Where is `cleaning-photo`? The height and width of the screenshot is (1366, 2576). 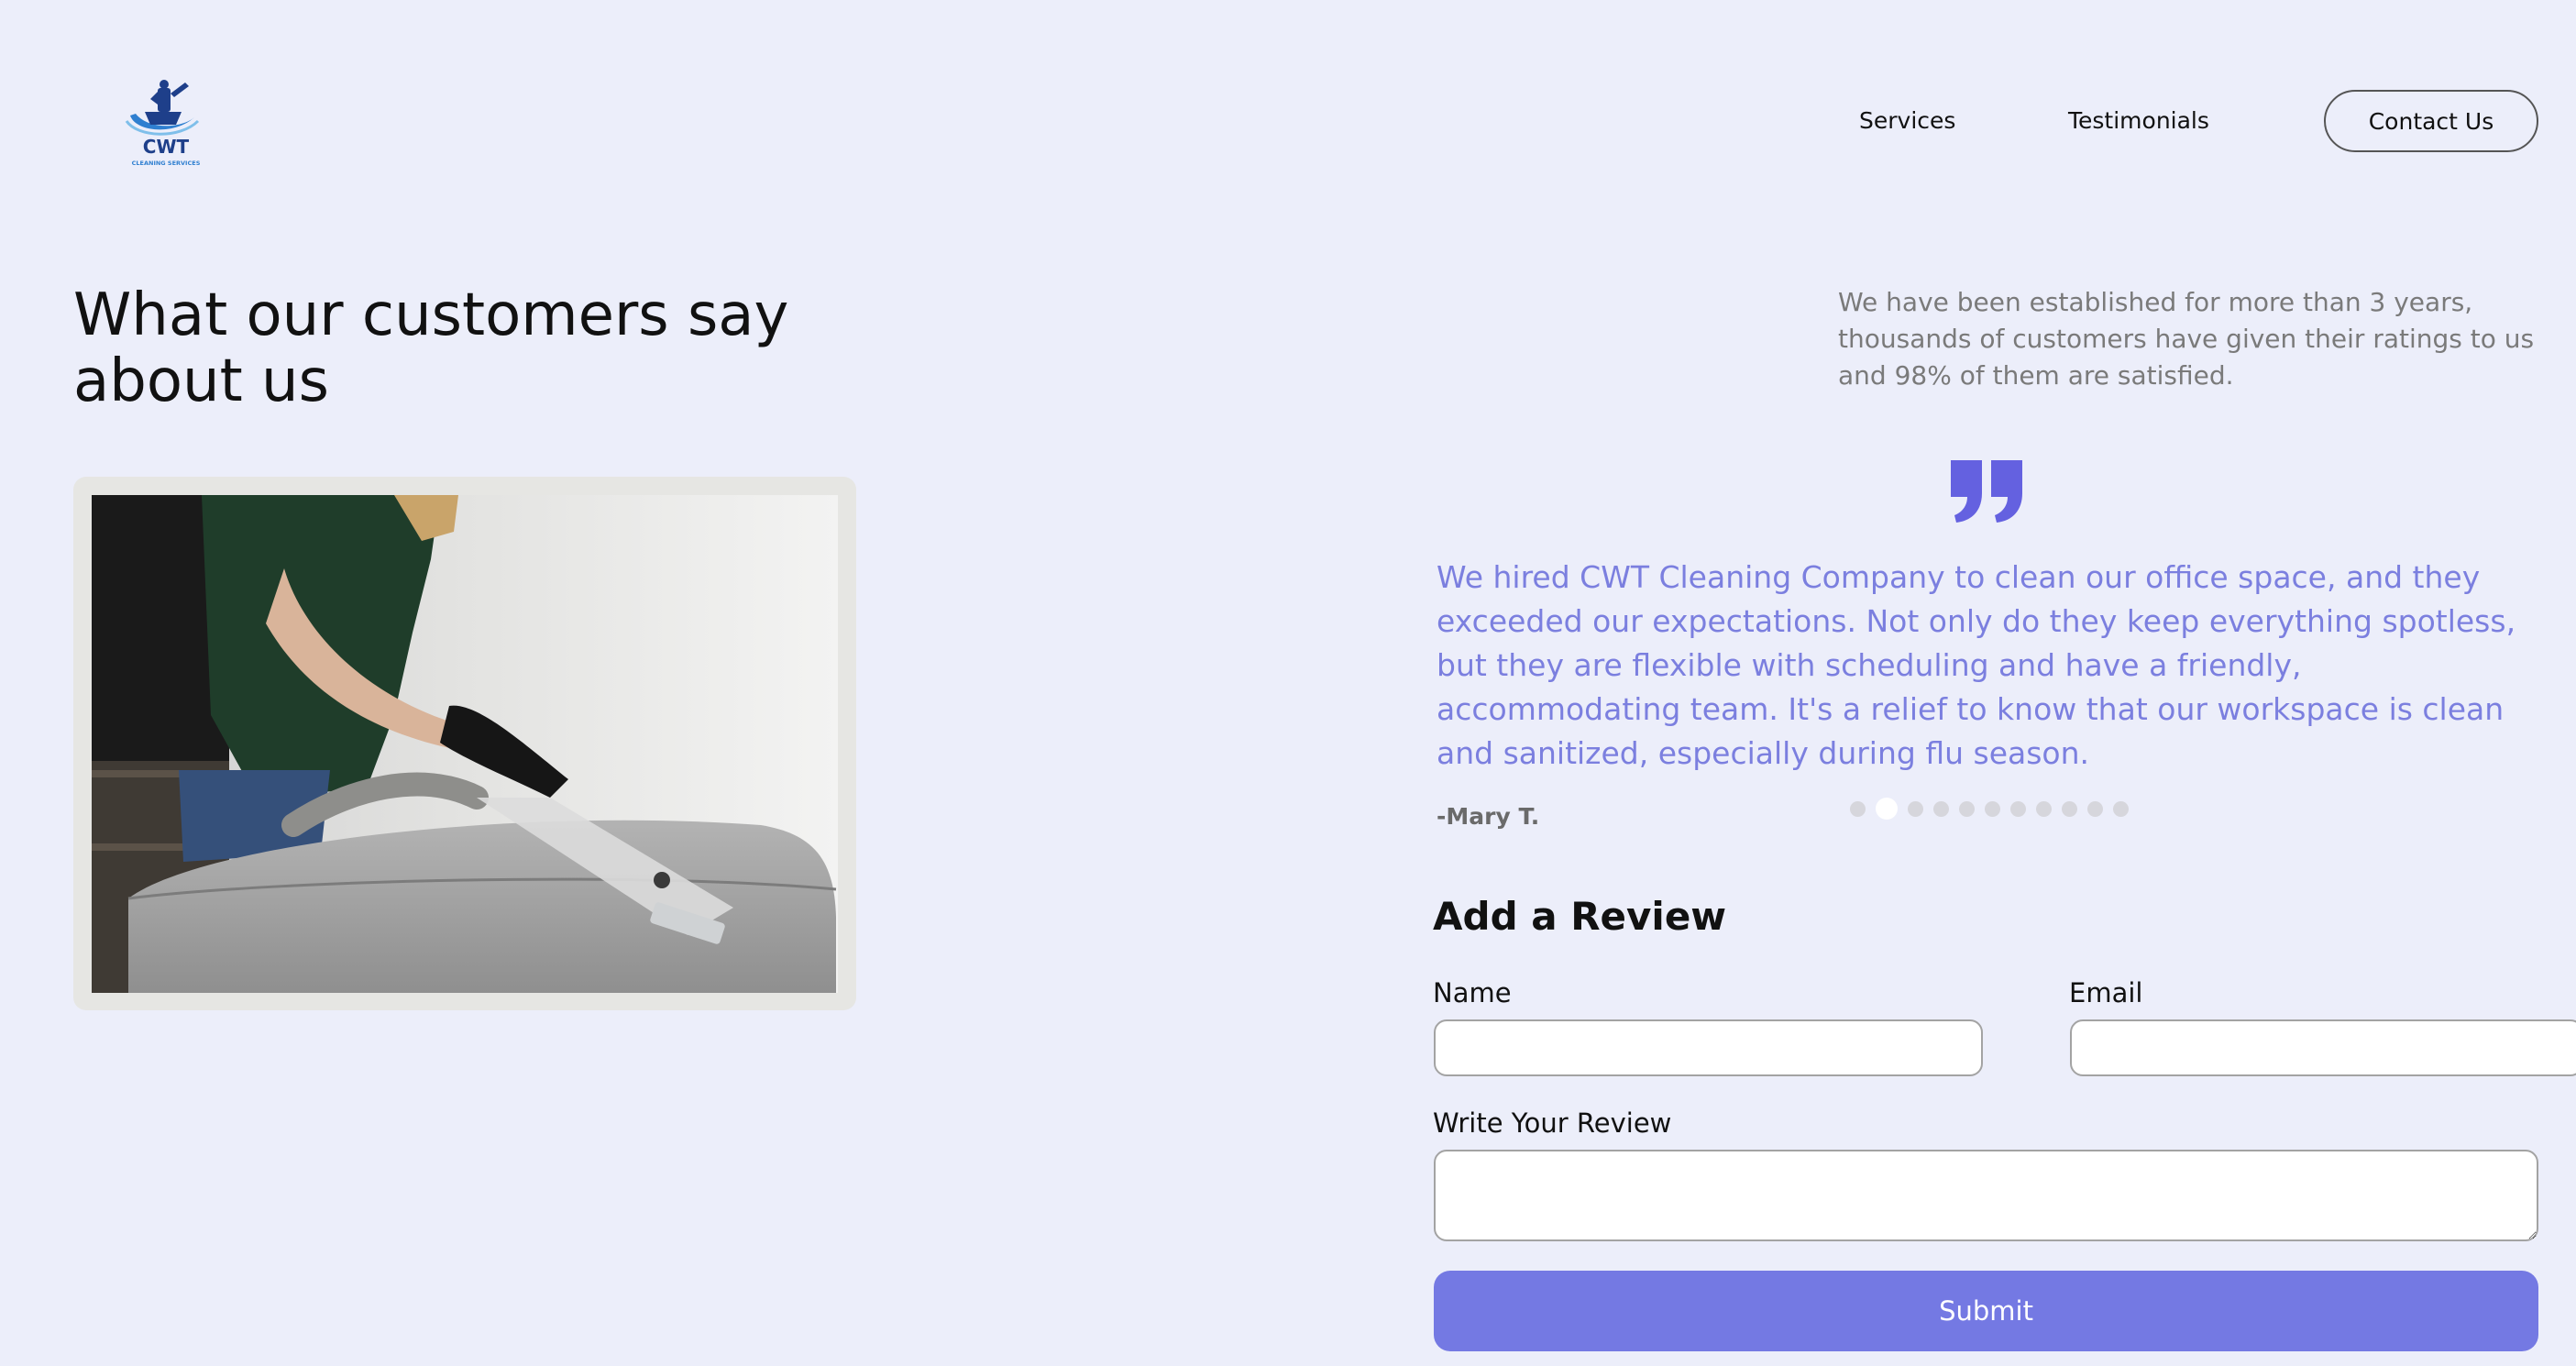
cleaning-photo is located at coordinates (465, 744).